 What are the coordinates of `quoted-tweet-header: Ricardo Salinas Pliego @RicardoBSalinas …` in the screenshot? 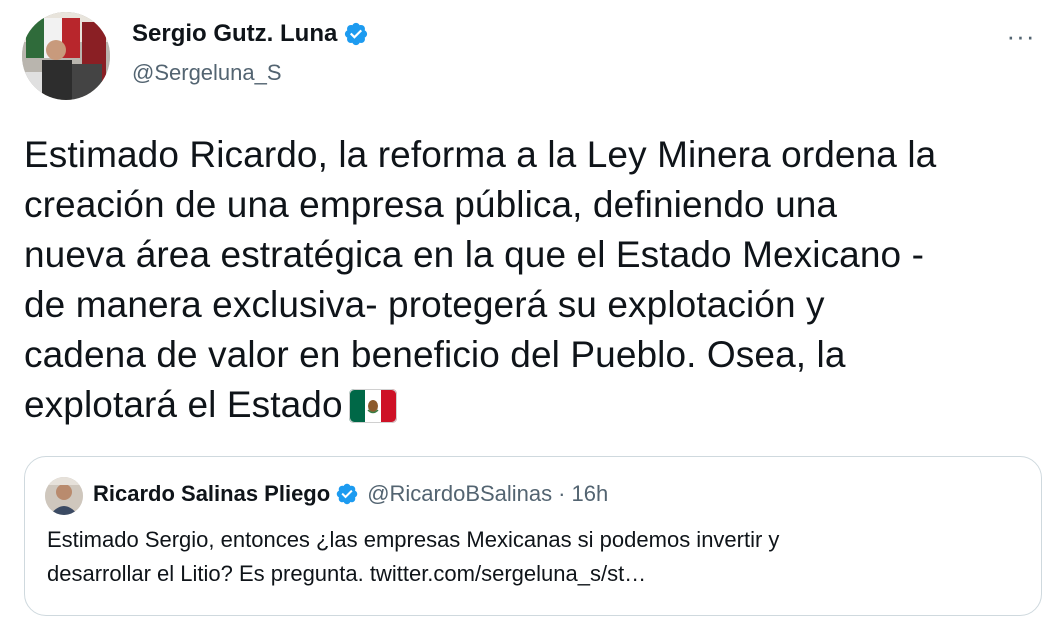 It's located at (350, 494).